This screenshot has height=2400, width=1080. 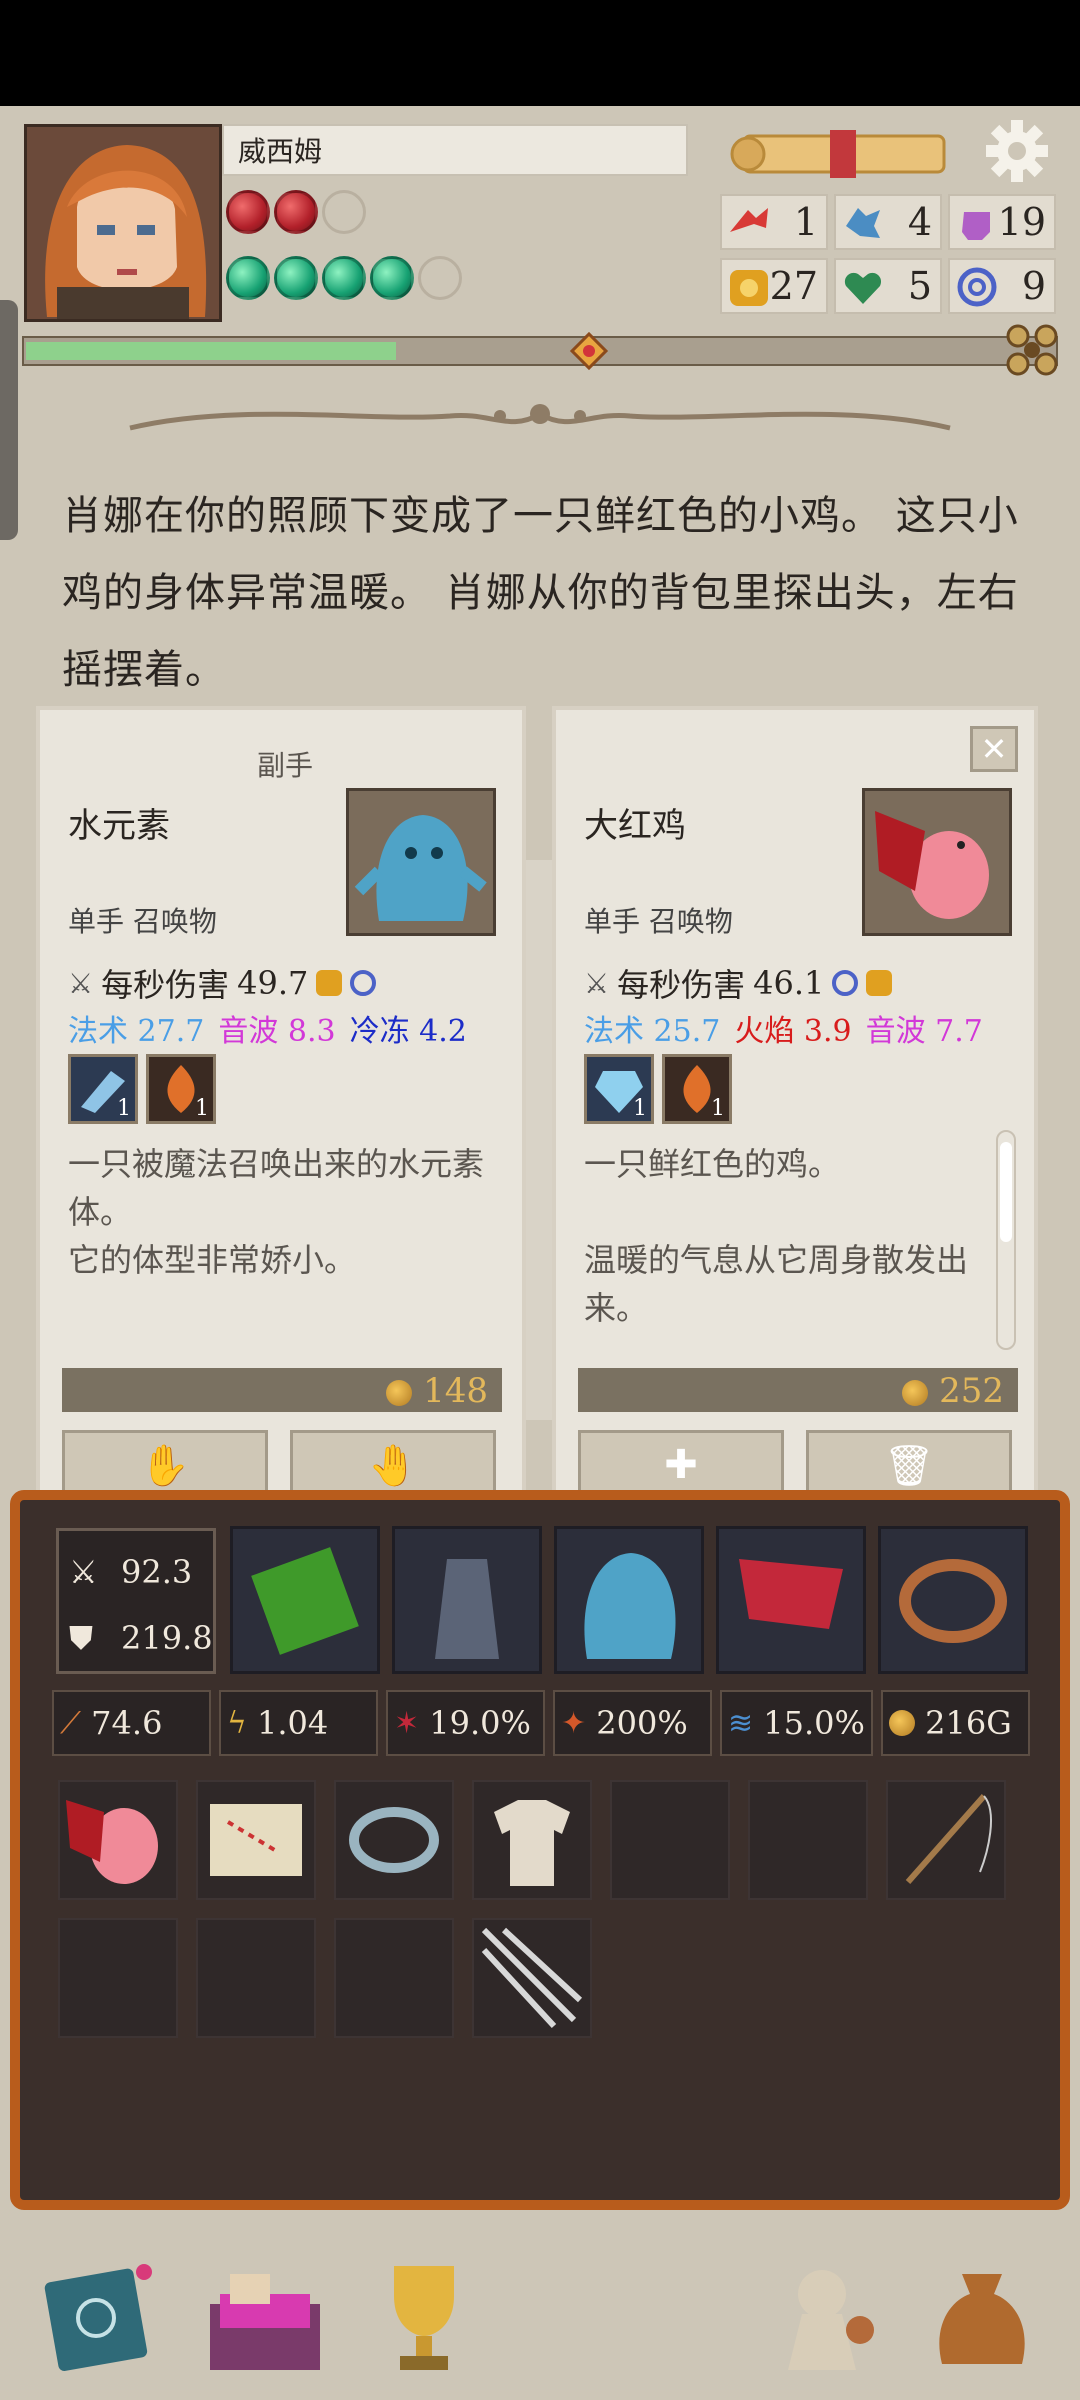 What do you see at coordinates (70, 1723) in the screenshot?
I see `attack-boost-icon: ⟋` at bounding box center [70, 1723].